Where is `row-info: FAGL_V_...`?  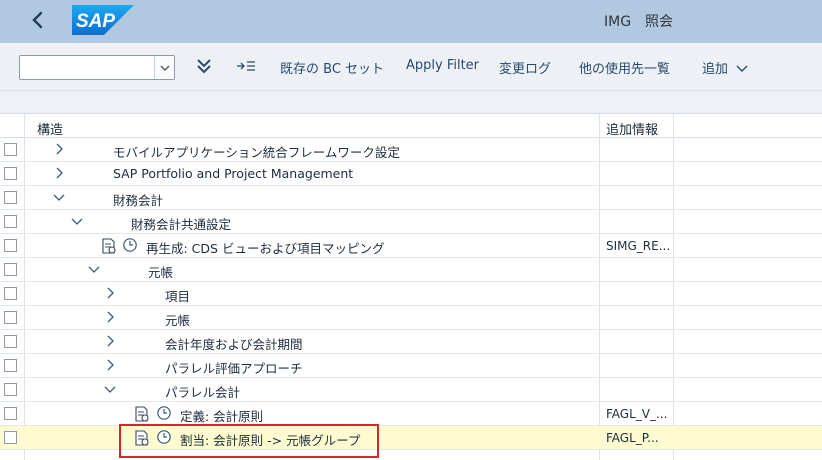 row-info: FAGL_V_... is located at coordinates (637, 414).